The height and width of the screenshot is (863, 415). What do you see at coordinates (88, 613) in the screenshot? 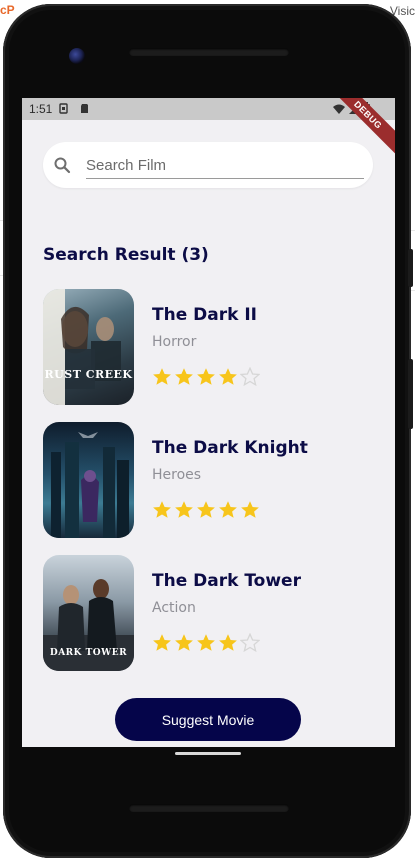
I see `movie-poster: DARK TOWER` at bounding box center [88, 613].